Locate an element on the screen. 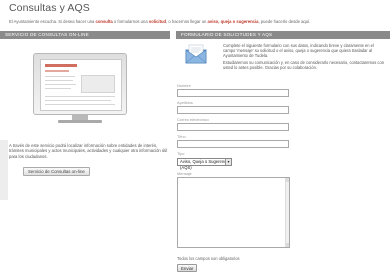  monitor-screen is located at coordinates (81, 85).